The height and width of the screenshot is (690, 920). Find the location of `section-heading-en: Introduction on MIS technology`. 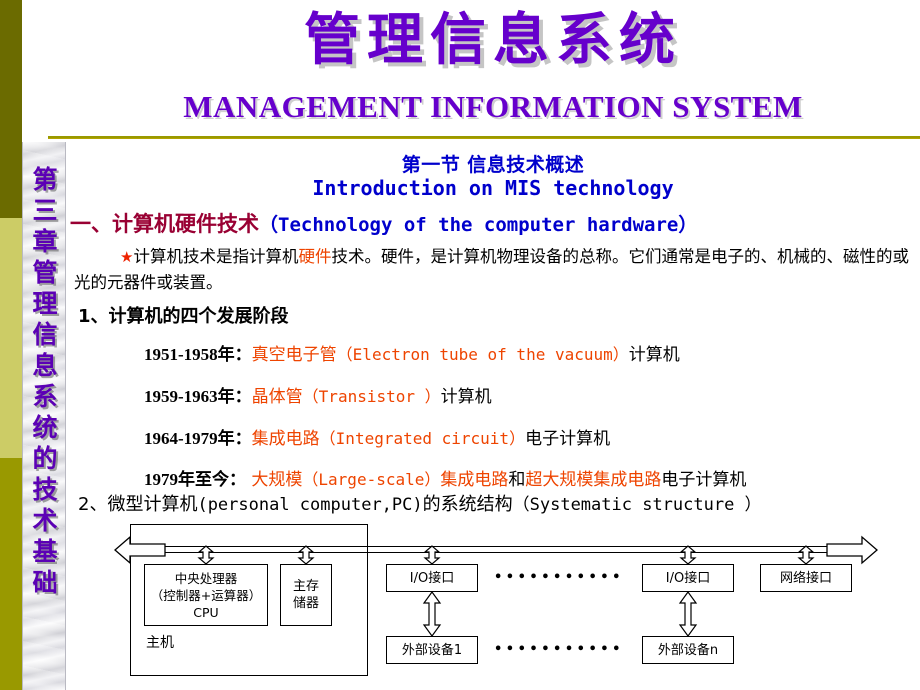

section-heading-en: Introduction on MIS technology is located at coordinates (493, 188).